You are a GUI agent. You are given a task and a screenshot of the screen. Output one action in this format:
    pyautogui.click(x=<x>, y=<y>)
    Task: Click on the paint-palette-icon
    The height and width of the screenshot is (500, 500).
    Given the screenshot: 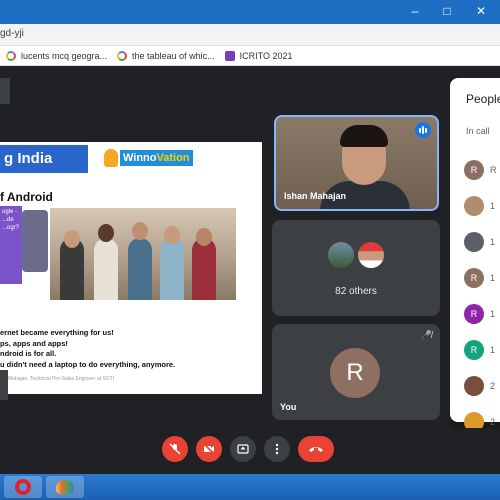 What is the action you would take?
    pyautogui.click(x=65, y=487)
    